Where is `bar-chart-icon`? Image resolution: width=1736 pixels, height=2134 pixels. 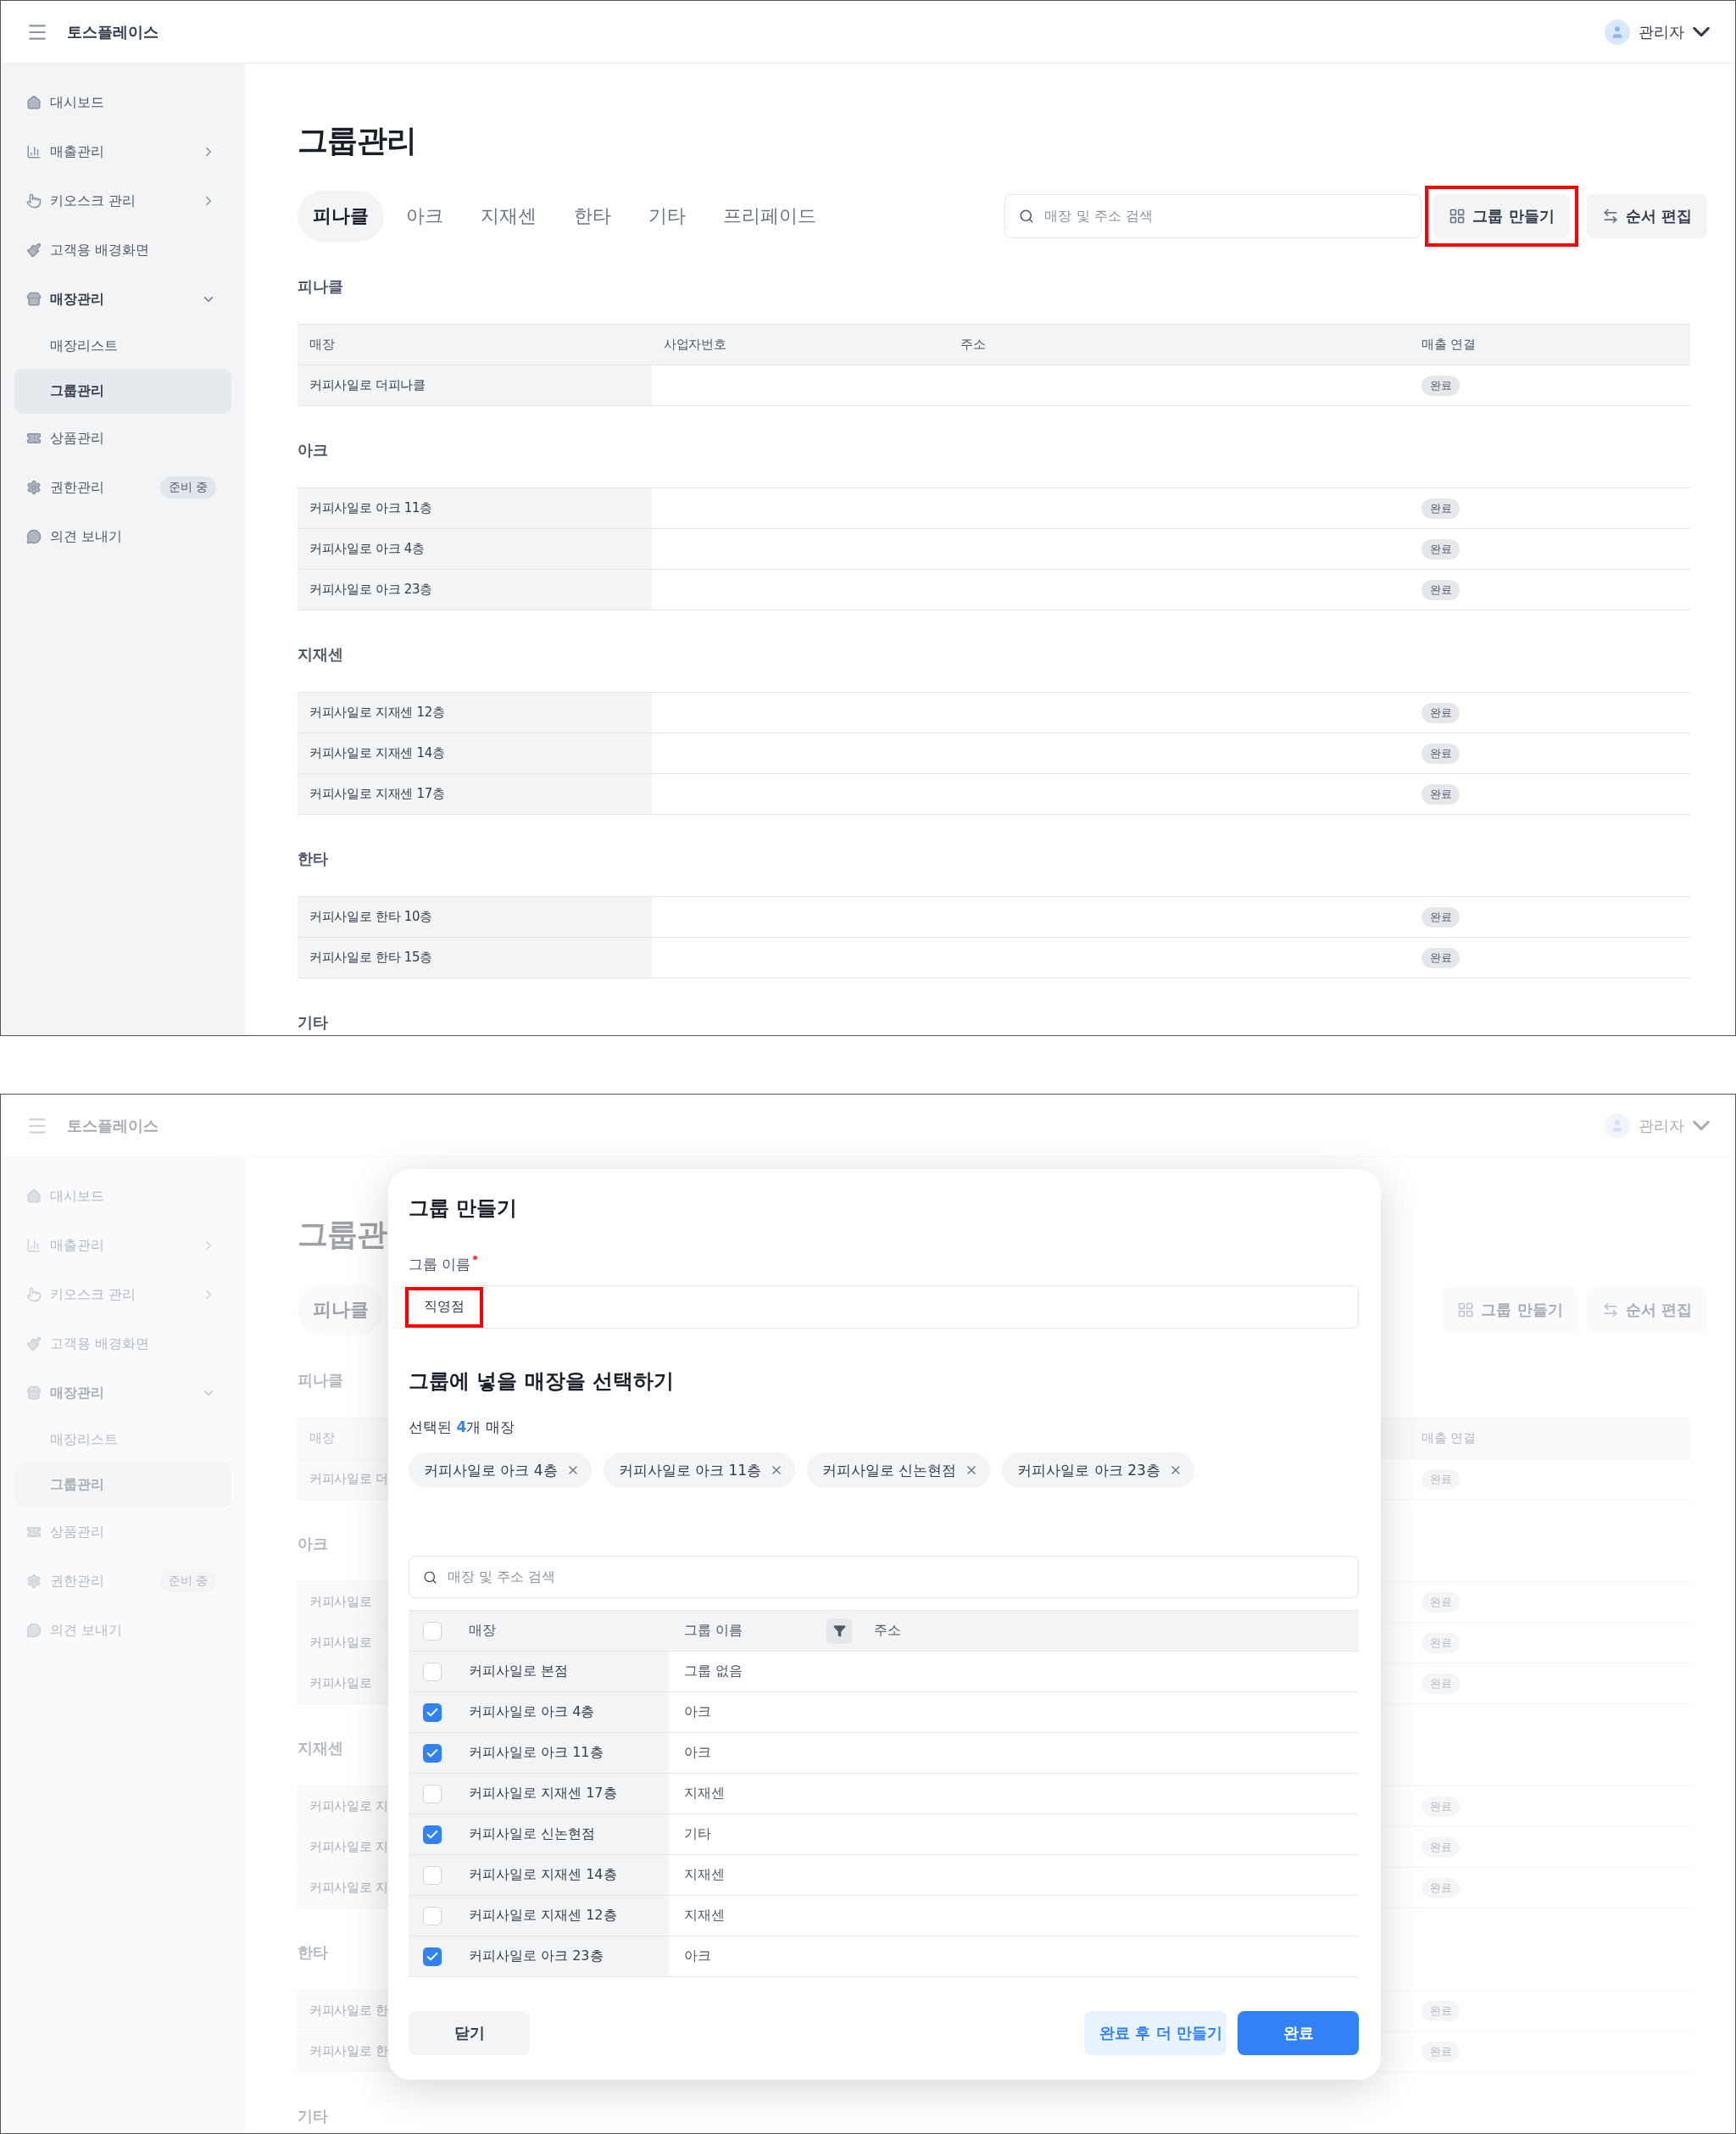
bar-chart-icon is located at coordinates (34, 151).